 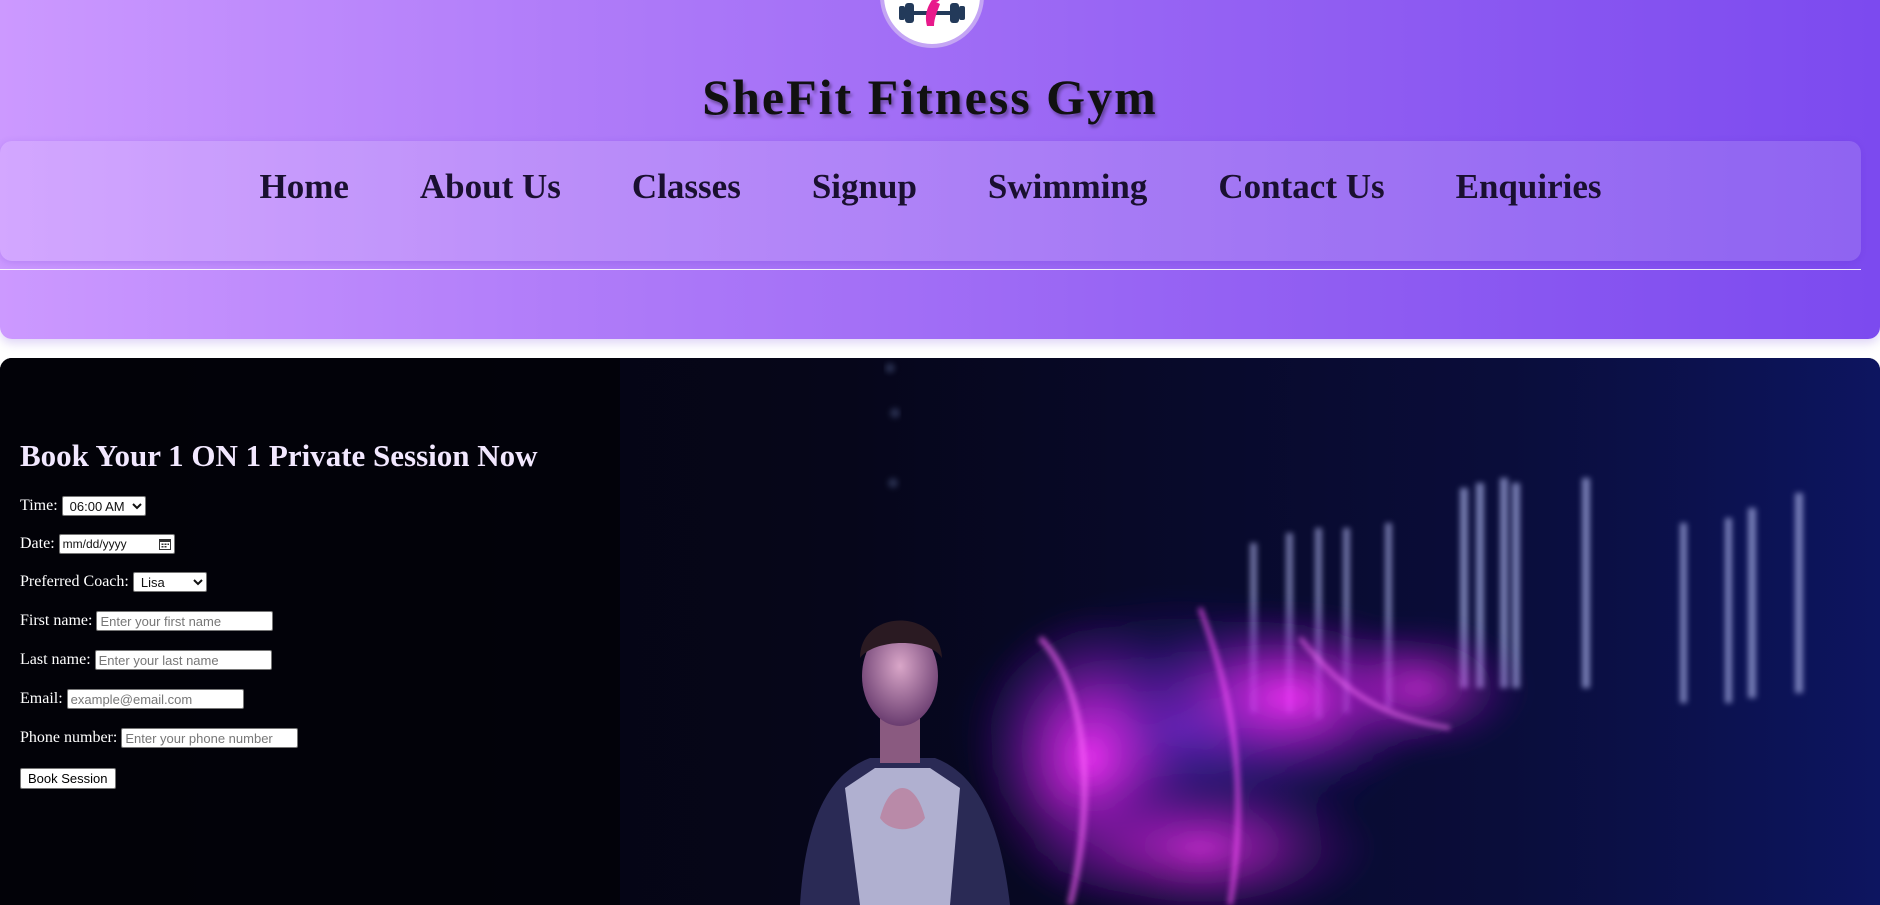 What do you see at coordinates (1301, 187) in the screenshot?
I see `nav-link-contact-us: Contact Us` at bounding box center [1301, 187].